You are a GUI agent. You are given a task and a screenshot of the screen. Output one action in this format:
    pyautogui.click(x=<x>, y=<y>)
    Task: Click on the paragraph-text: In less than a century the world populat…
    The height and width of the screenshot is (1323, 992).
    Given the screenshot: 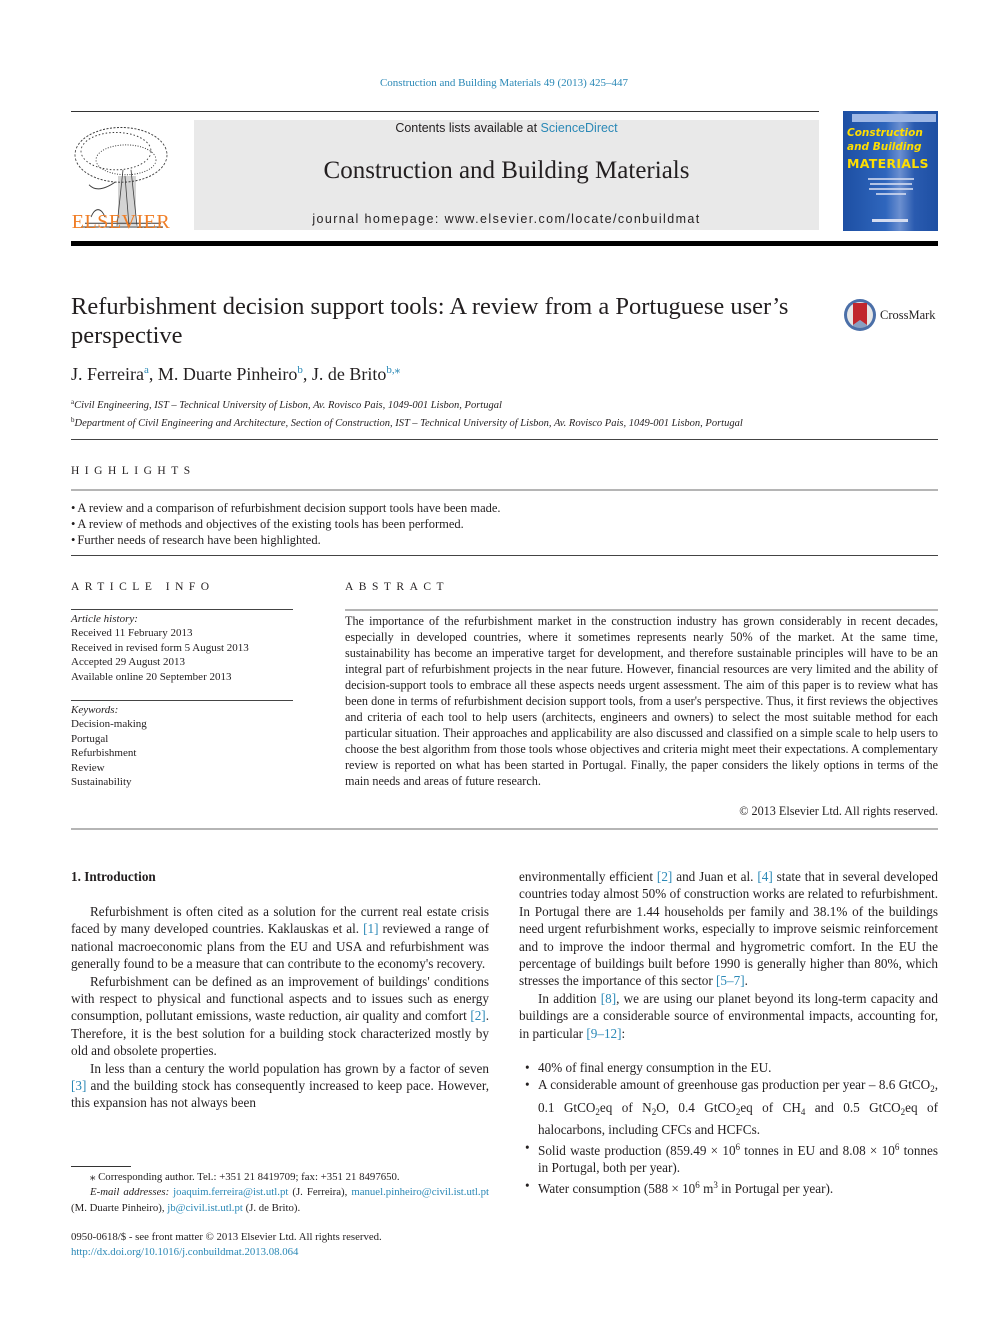 What is the action you would take?
    pyautogui.click(x=289, y=1068)
    